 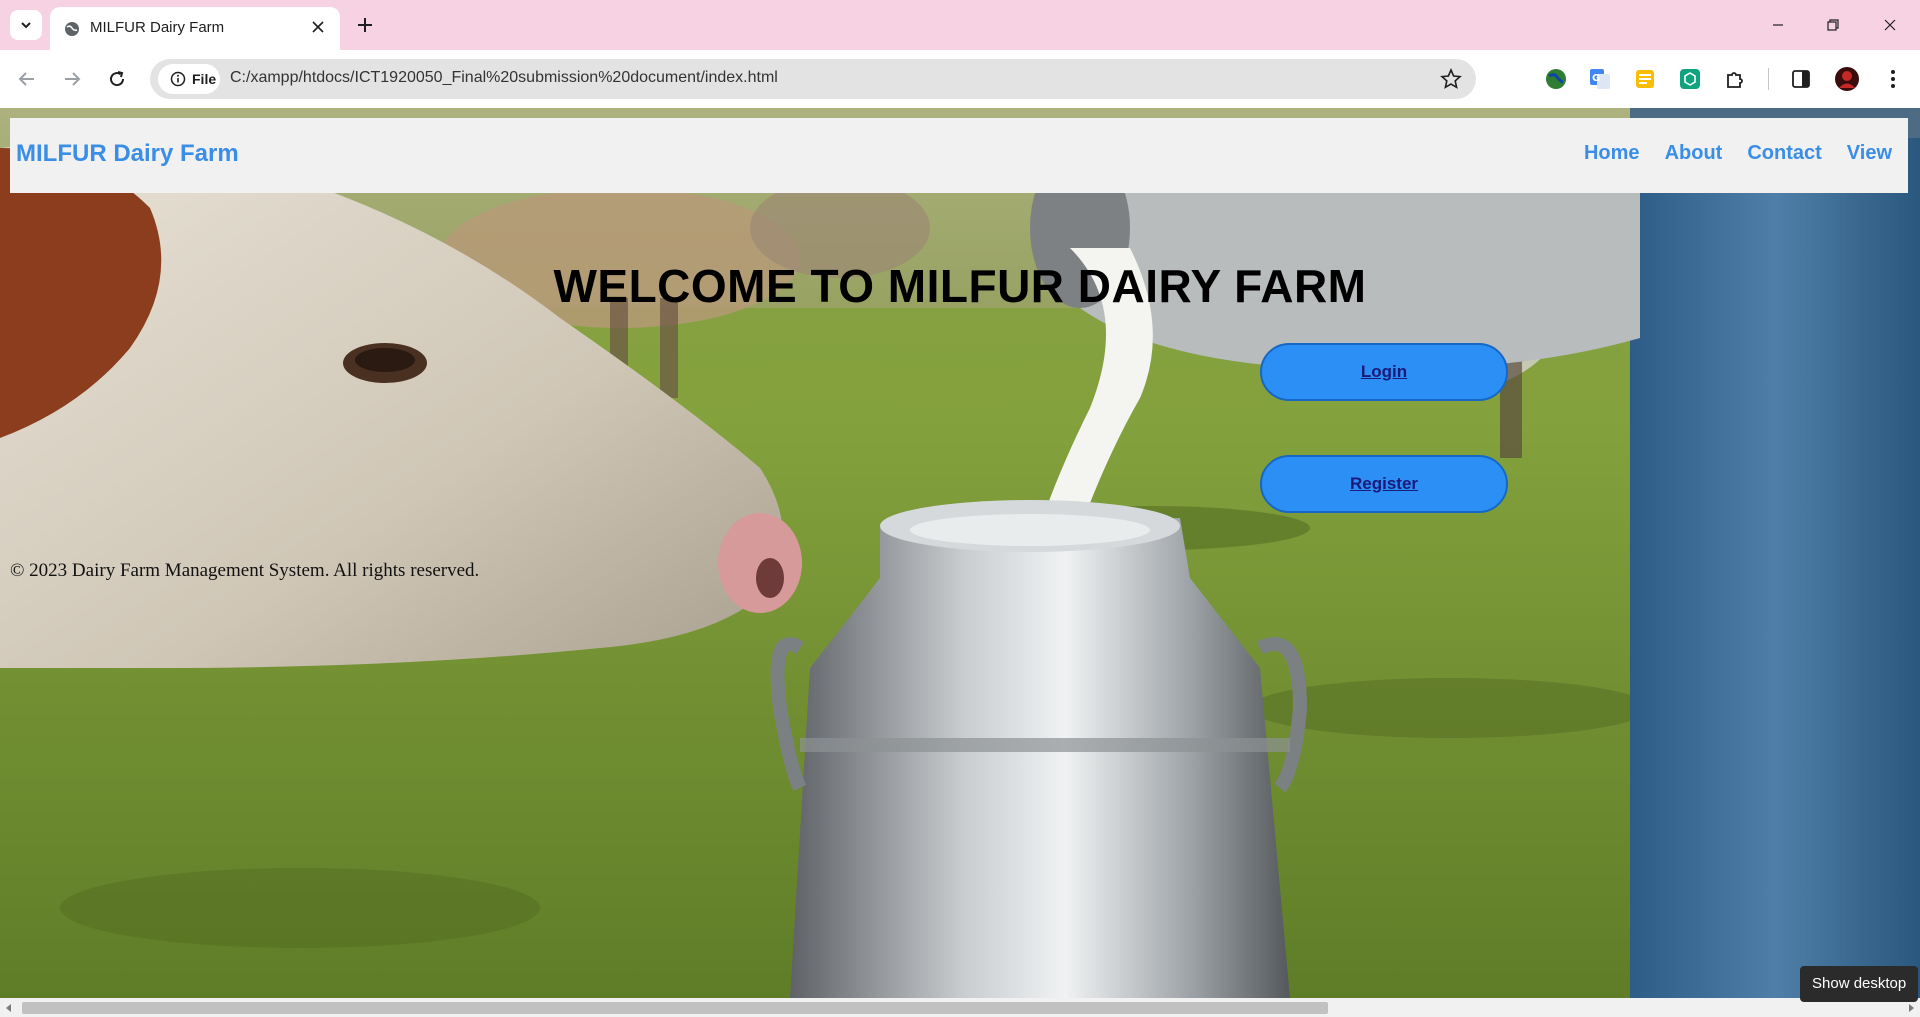 What do you see at coordinates (1784, 153) in the screenshot?
I see `nav-link-contact: Contact` at bounding box center [1784, 153].